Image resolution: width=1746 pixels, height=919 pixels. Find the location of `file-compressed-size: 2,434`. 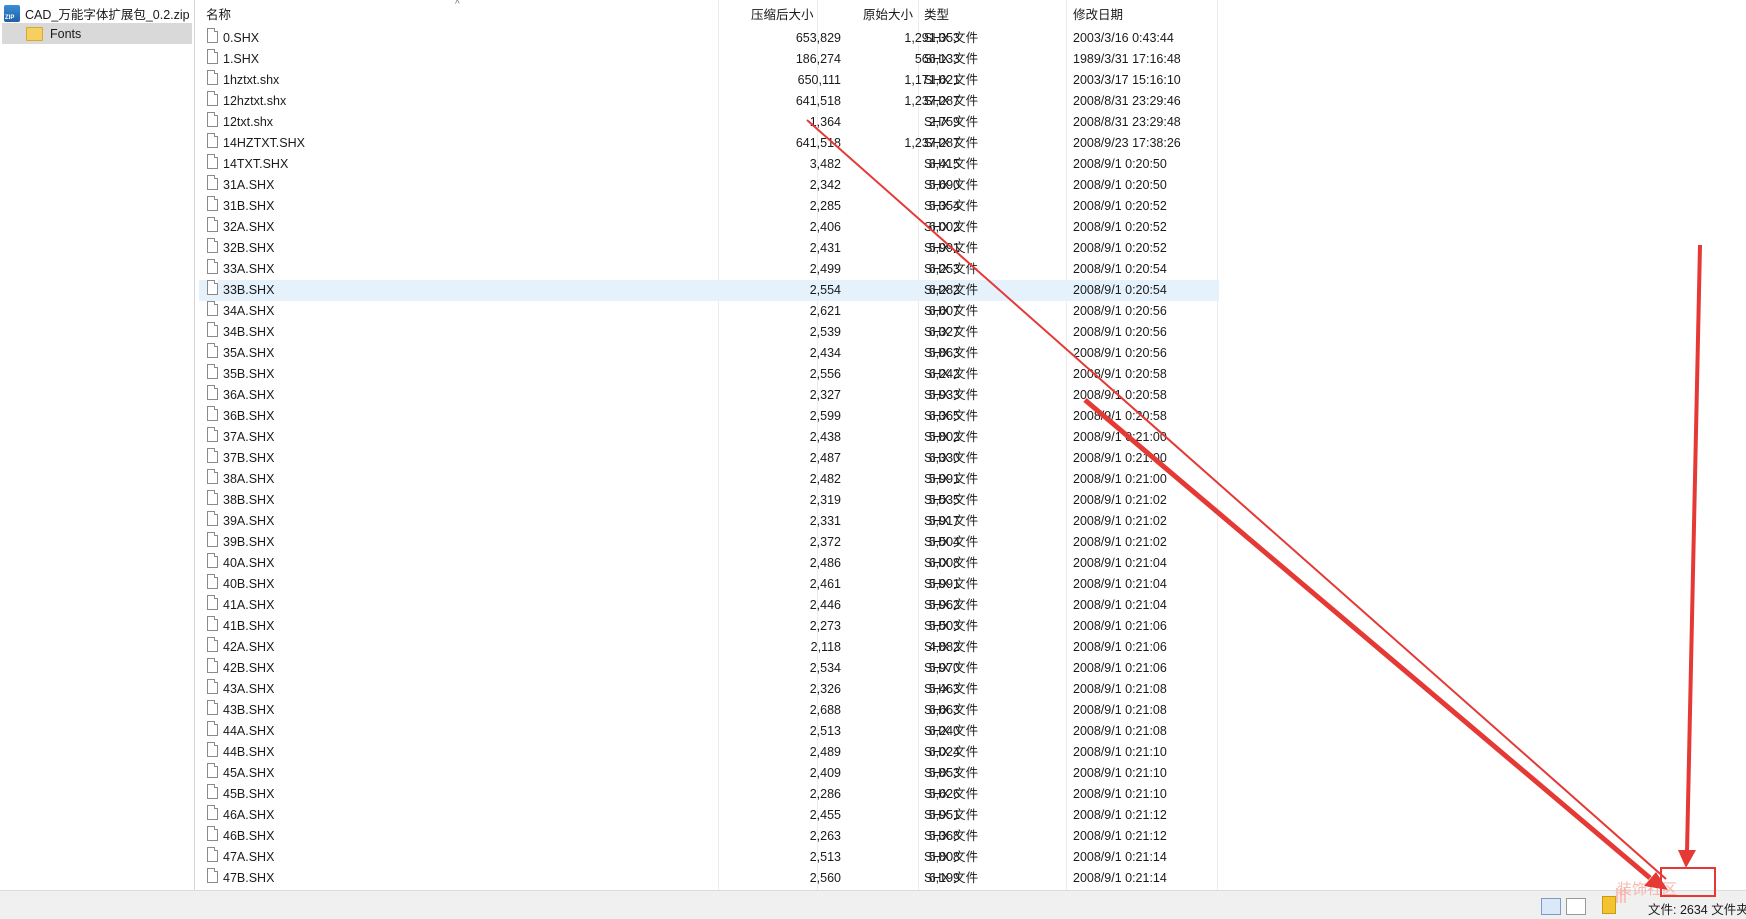

file-compressed-size: 2,434 is located at coordinates (825, 353).